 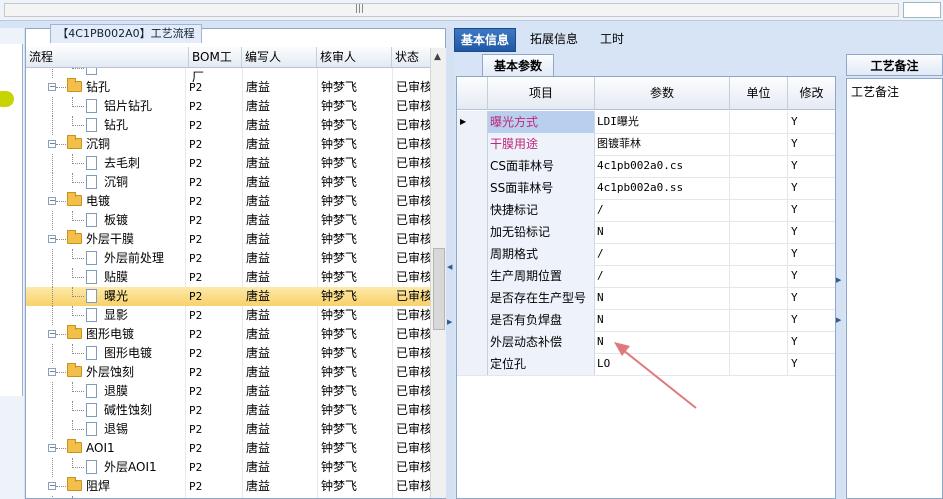 What do you see at coordinates (759, 93) in the screenshot?
I see `col-header-unit: 单位` at bounding box center [759, 93].